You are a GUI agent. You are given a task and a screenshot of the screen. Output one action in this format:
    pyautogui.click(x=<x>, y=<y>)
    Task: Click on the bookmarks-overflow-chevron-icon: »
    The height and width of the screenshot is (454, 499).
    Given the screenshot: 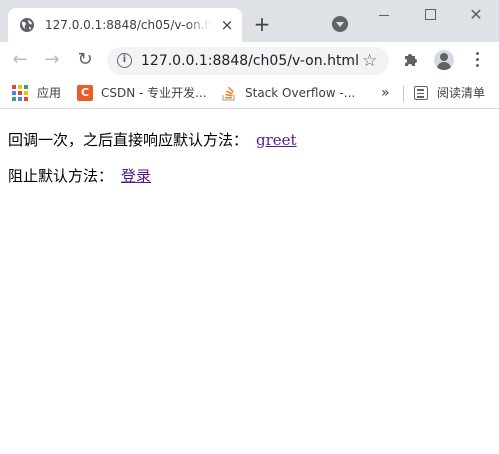 What is the action you would take?
    pyautogui.click(x=385, y=93)
    